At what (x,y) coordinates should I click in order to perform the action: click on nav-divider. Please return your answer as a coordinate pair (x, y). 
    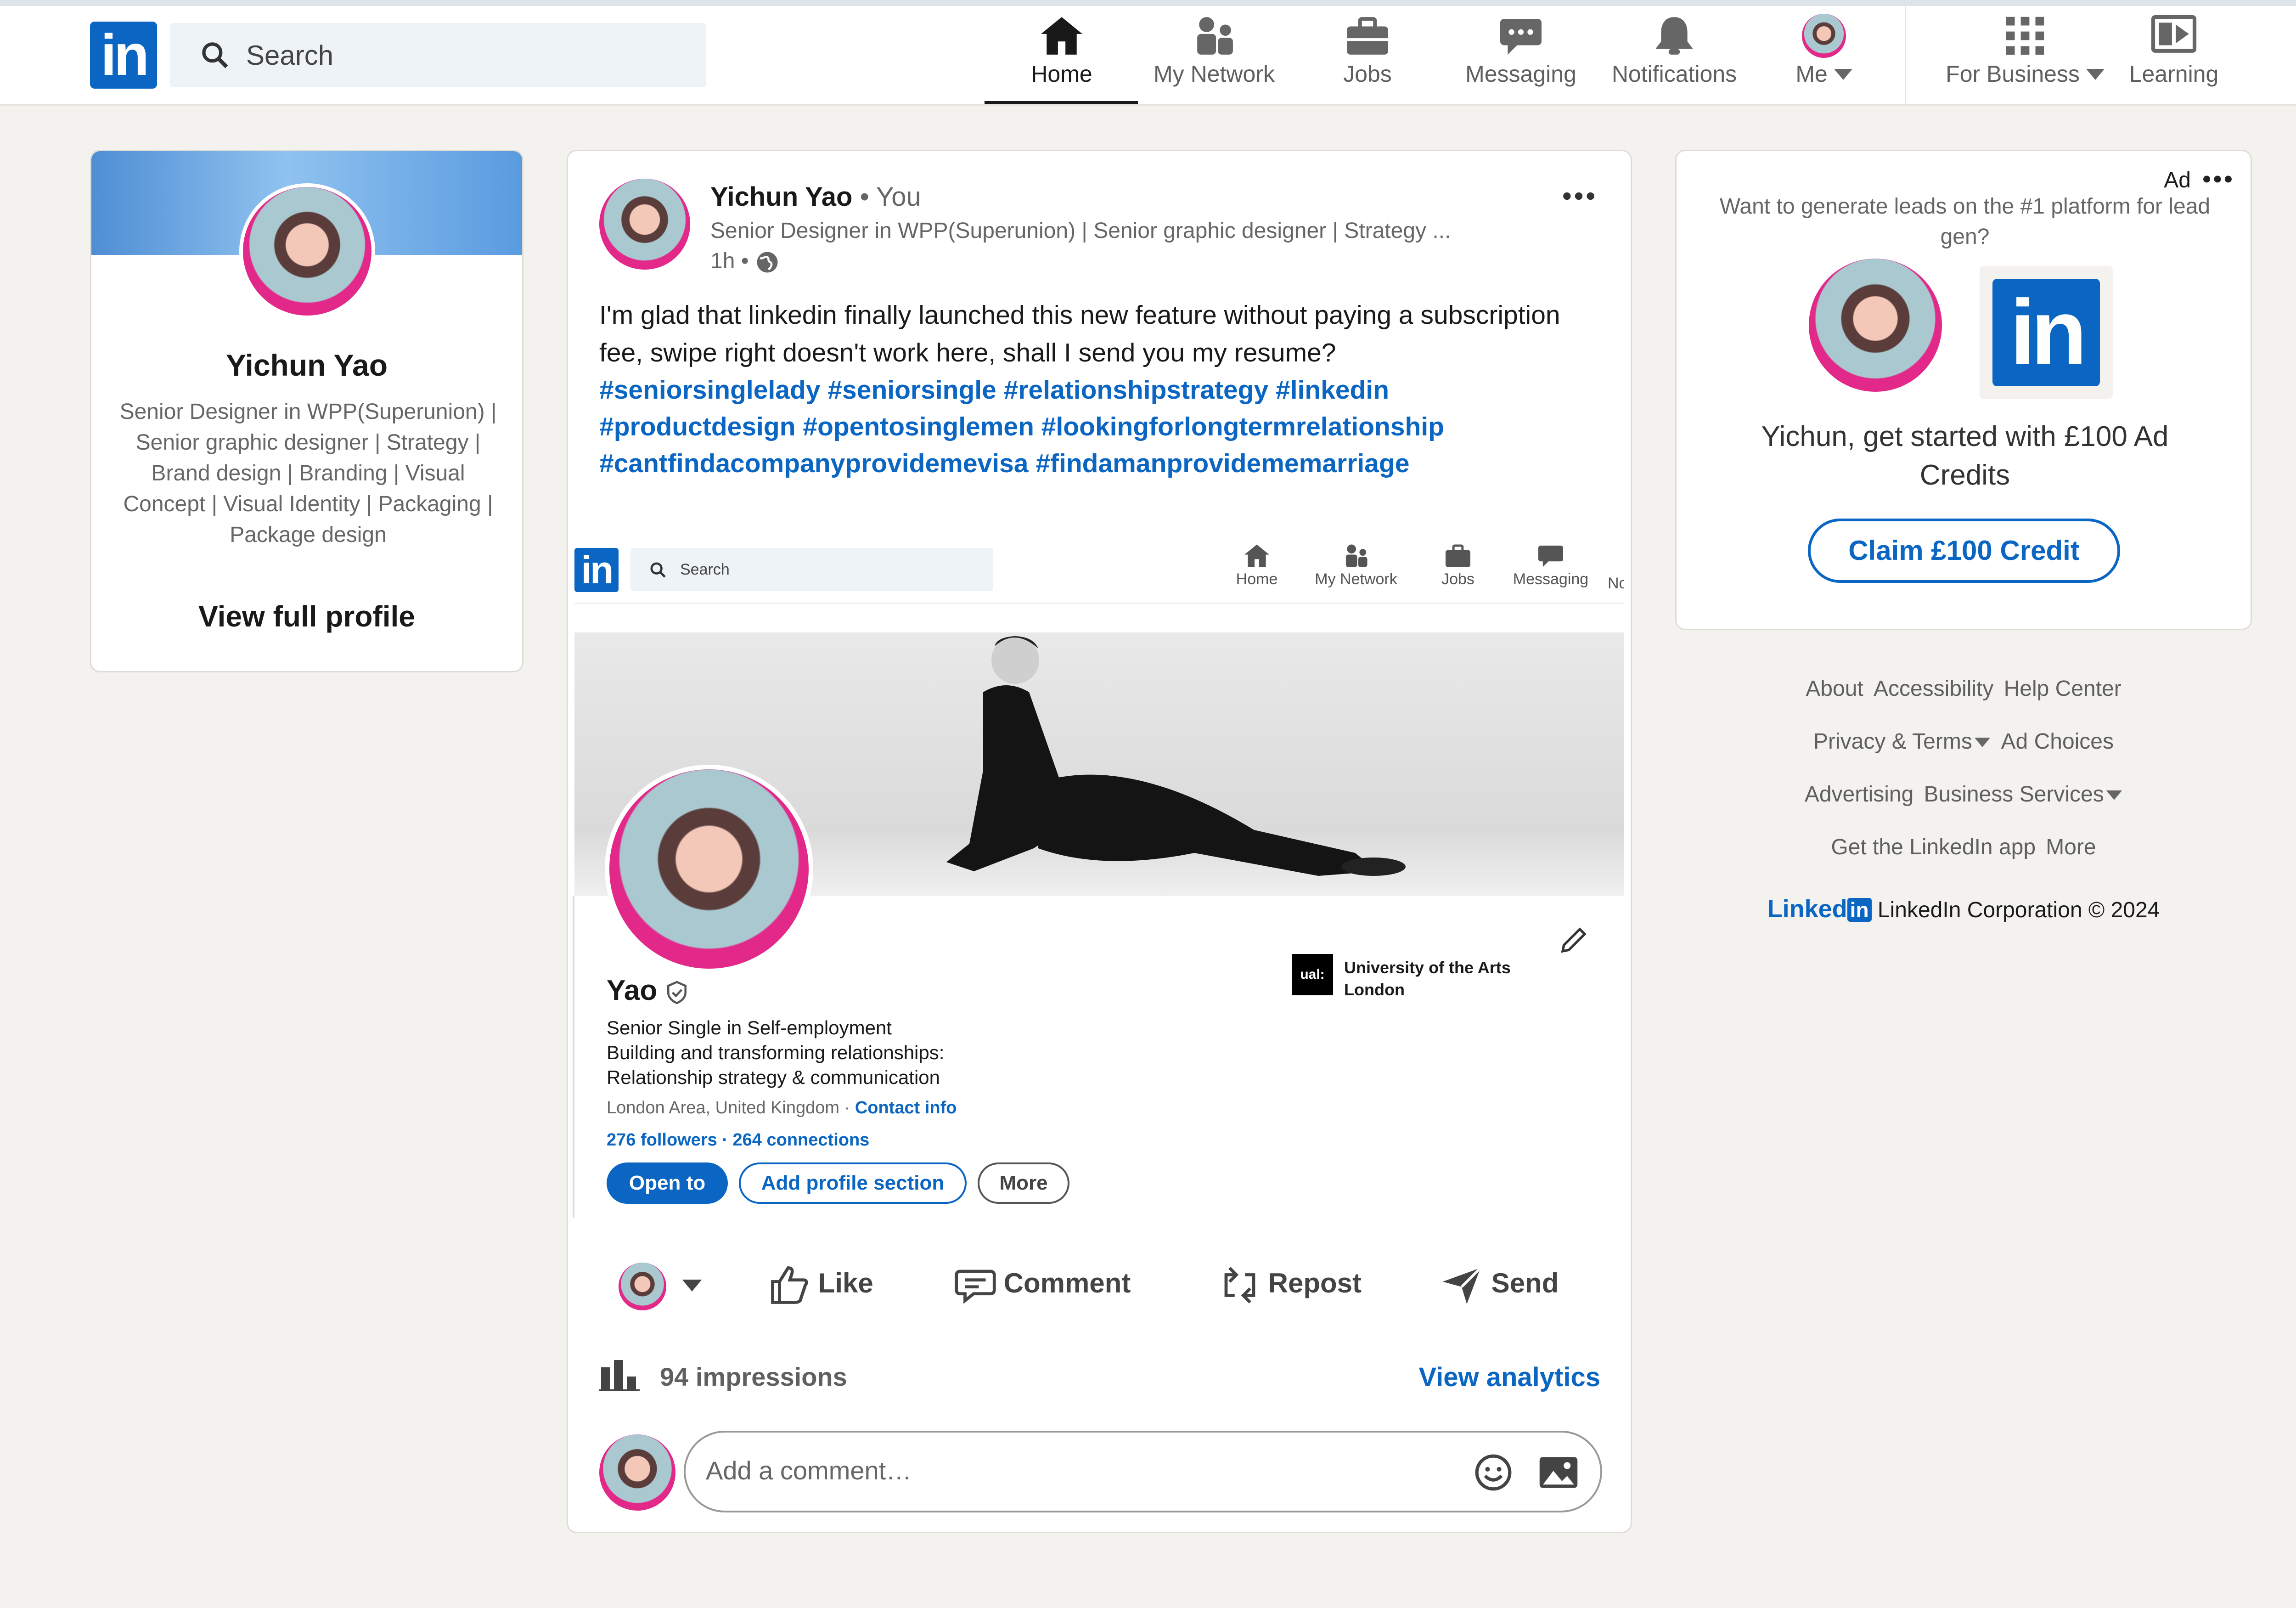
    Looking at the image, I should click on (1906, 56).